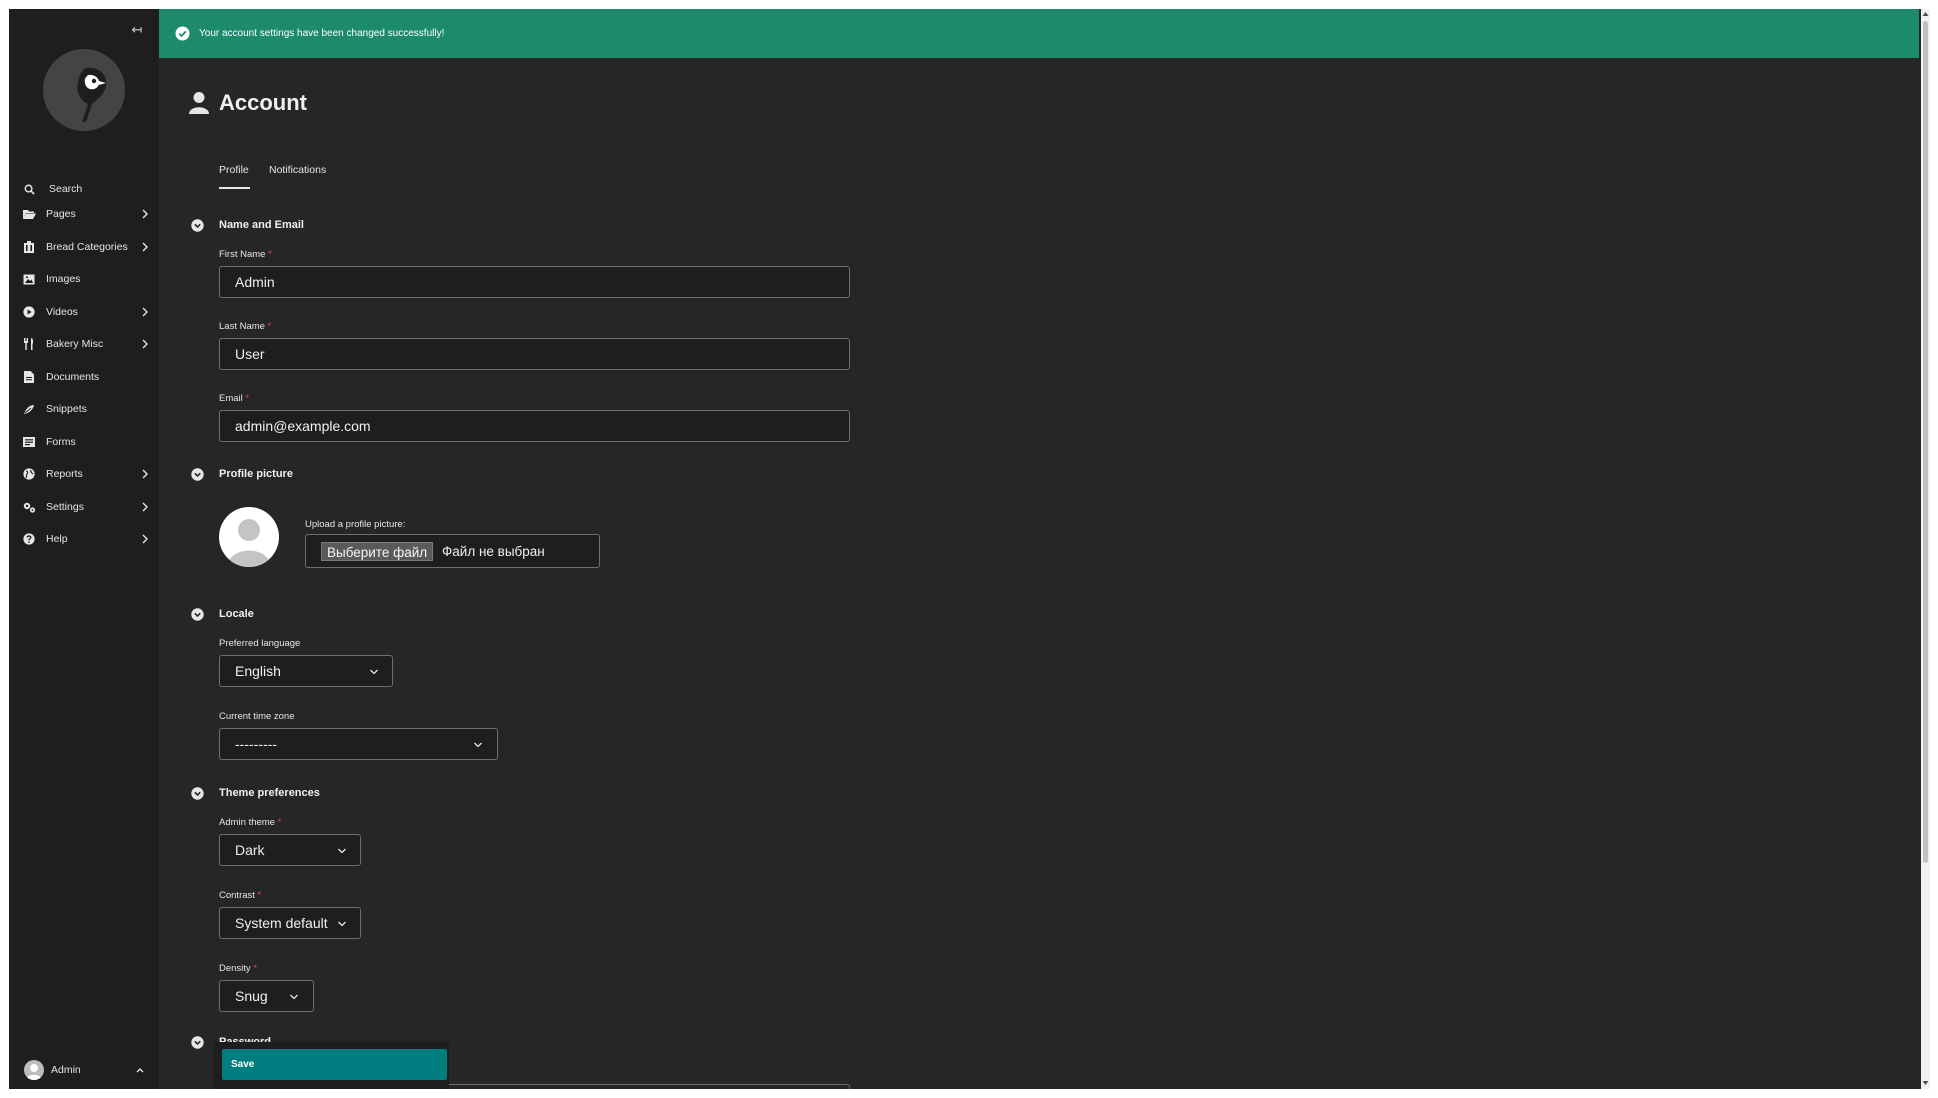 Image resolution: width=1938 pixels, height=1098 pixels. I want to click on upload-label: Upload a profile picture:, so click(355, 524).